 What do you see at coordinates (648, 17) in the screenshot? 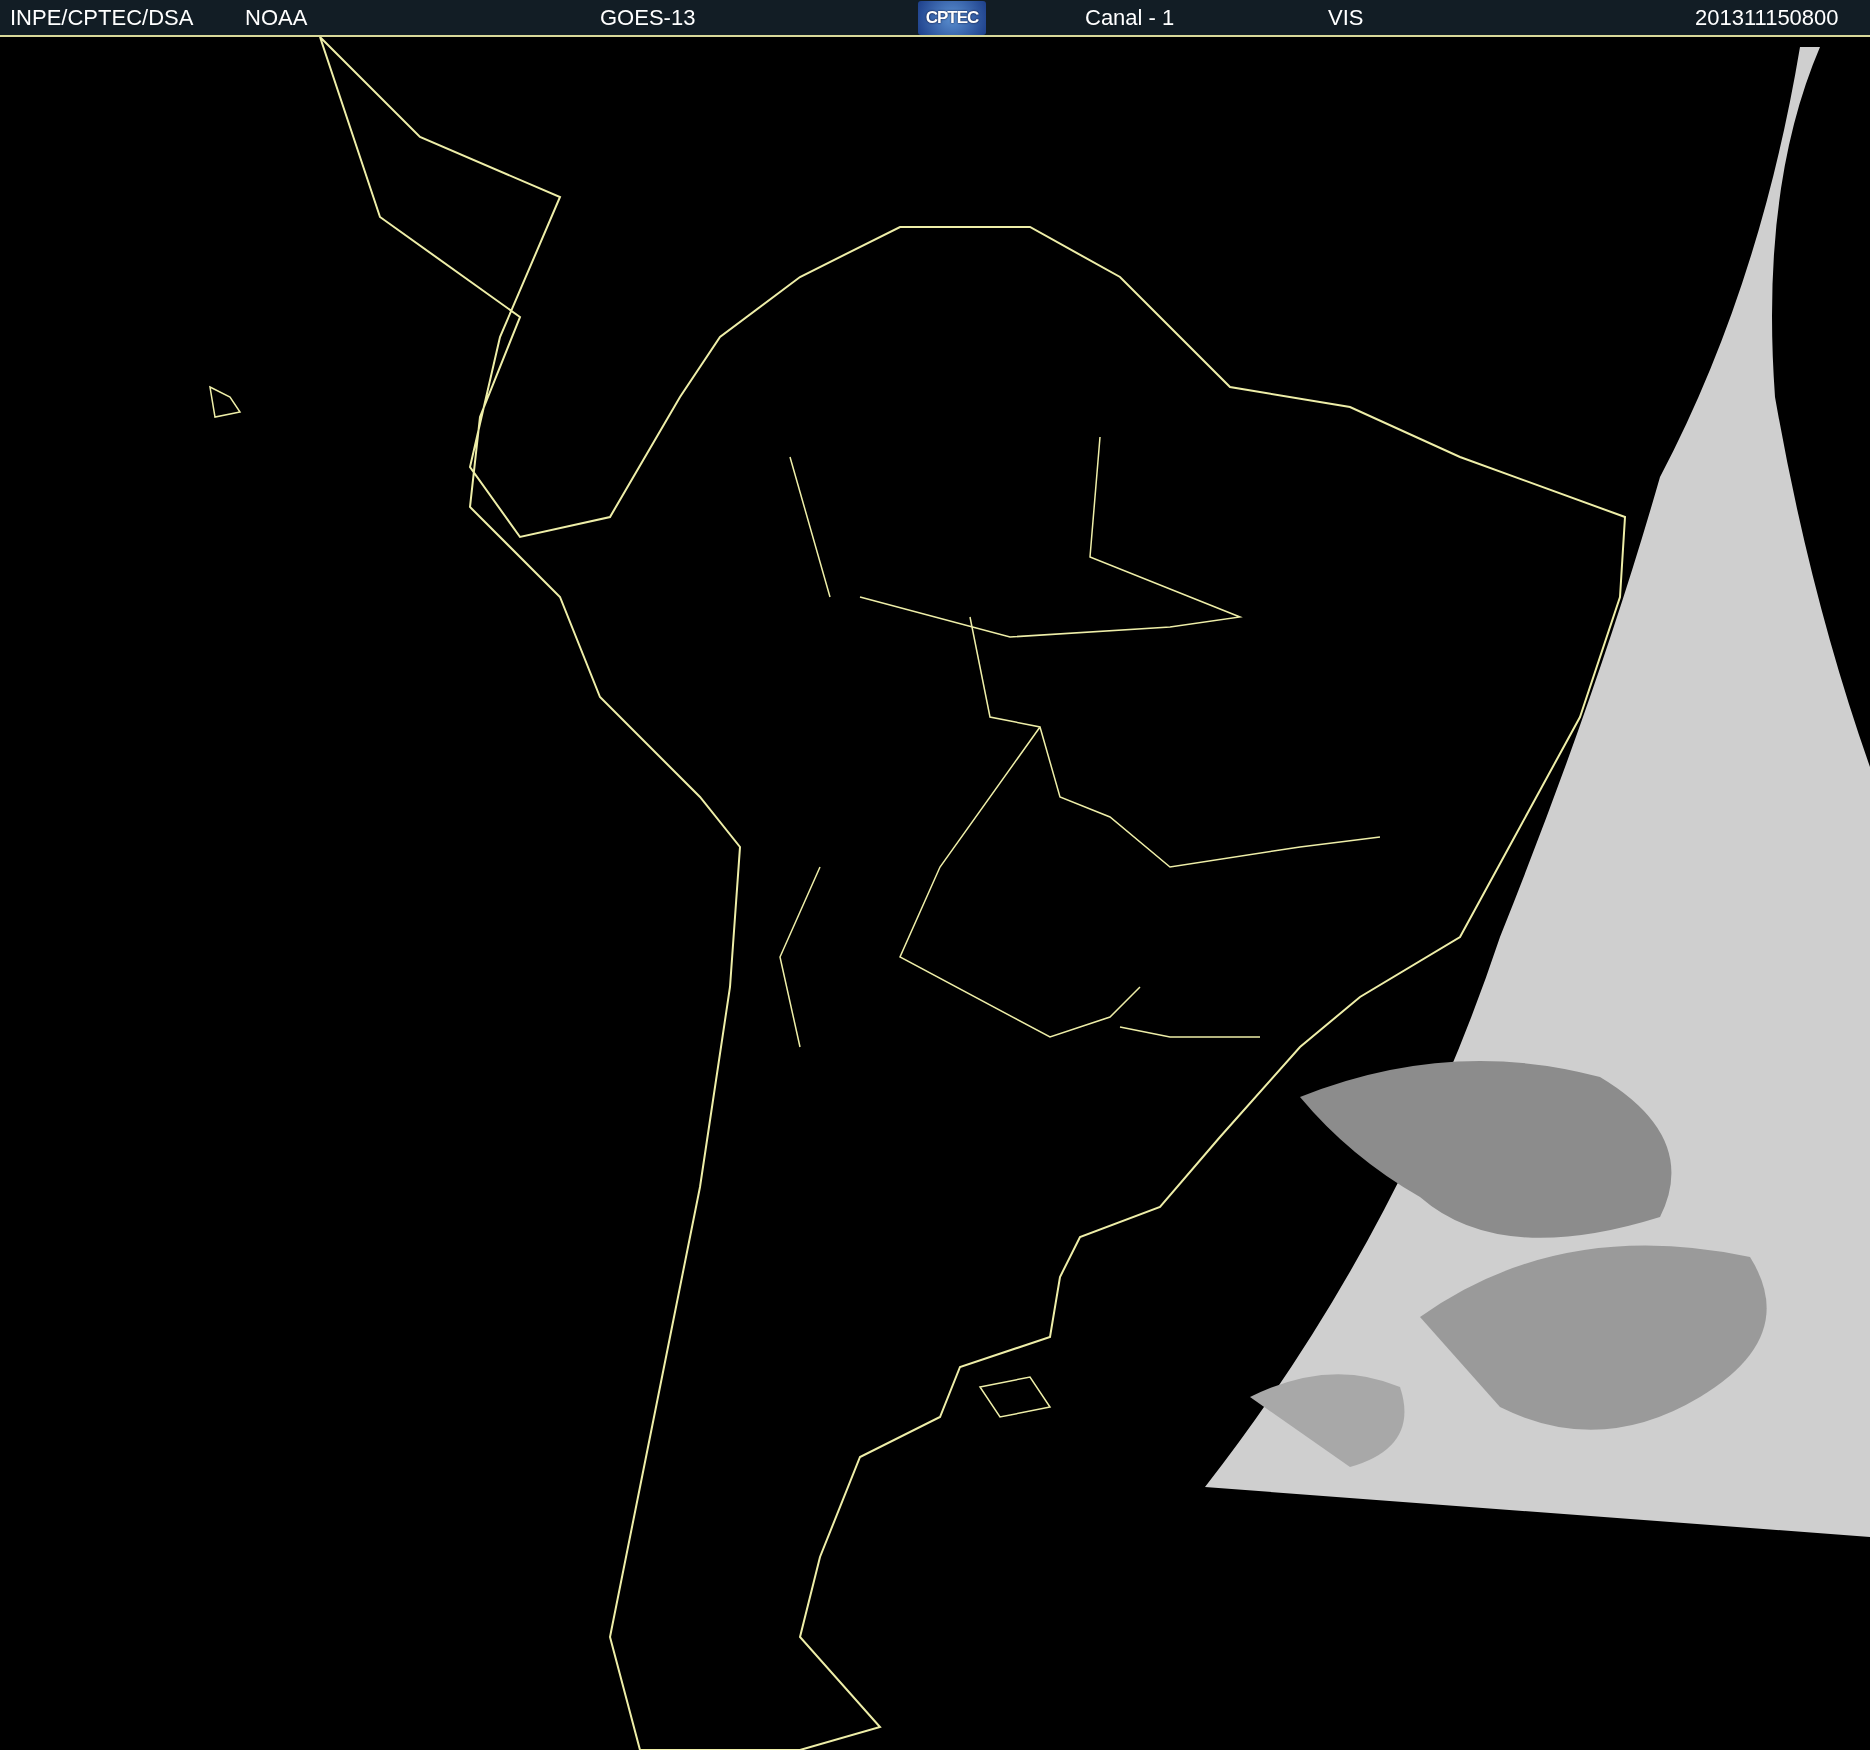
I see `satellite-label: GOES-13` at bounding box center [648, 17].